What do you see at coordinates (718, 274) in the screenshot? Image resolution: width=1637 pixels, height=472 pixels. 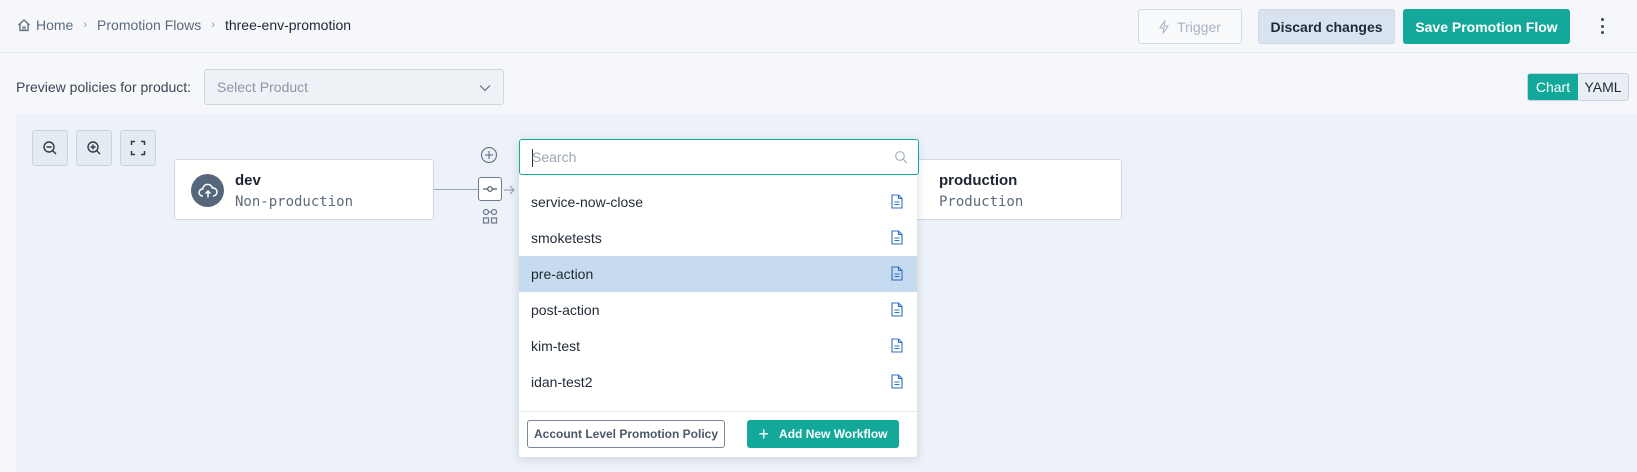 I see `workflow-item-selected: pre-action` at bounding box center [718, 274].